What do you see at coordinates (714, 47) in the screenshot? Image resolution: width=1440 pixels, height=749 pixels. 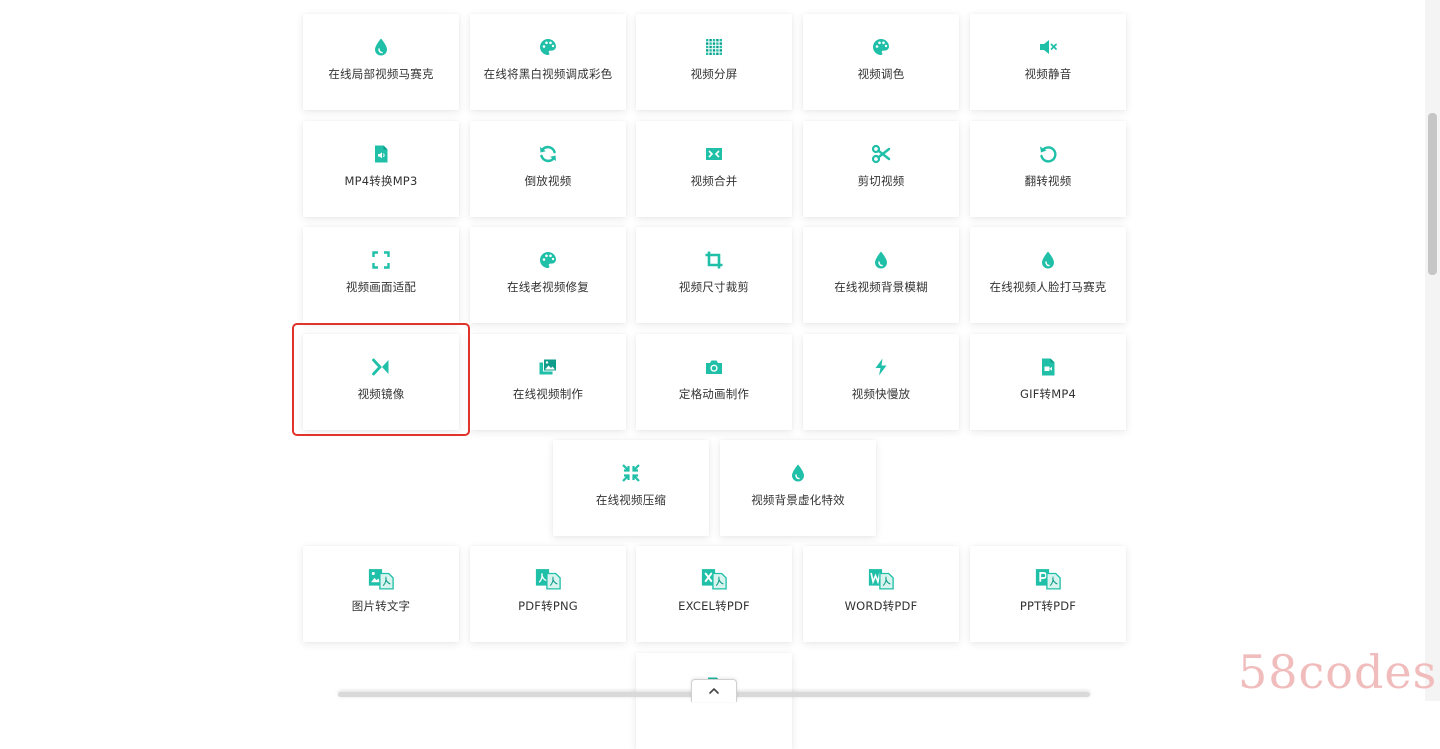 I see `grid-icon` at bounding box center [714, 47].